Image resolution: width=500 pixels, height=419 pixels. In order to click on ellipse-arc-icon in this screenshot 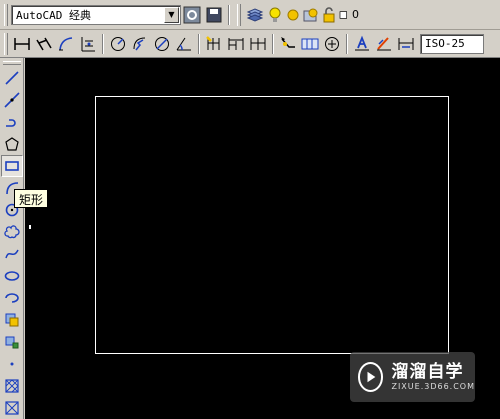, I will do `click(12, 298)`.